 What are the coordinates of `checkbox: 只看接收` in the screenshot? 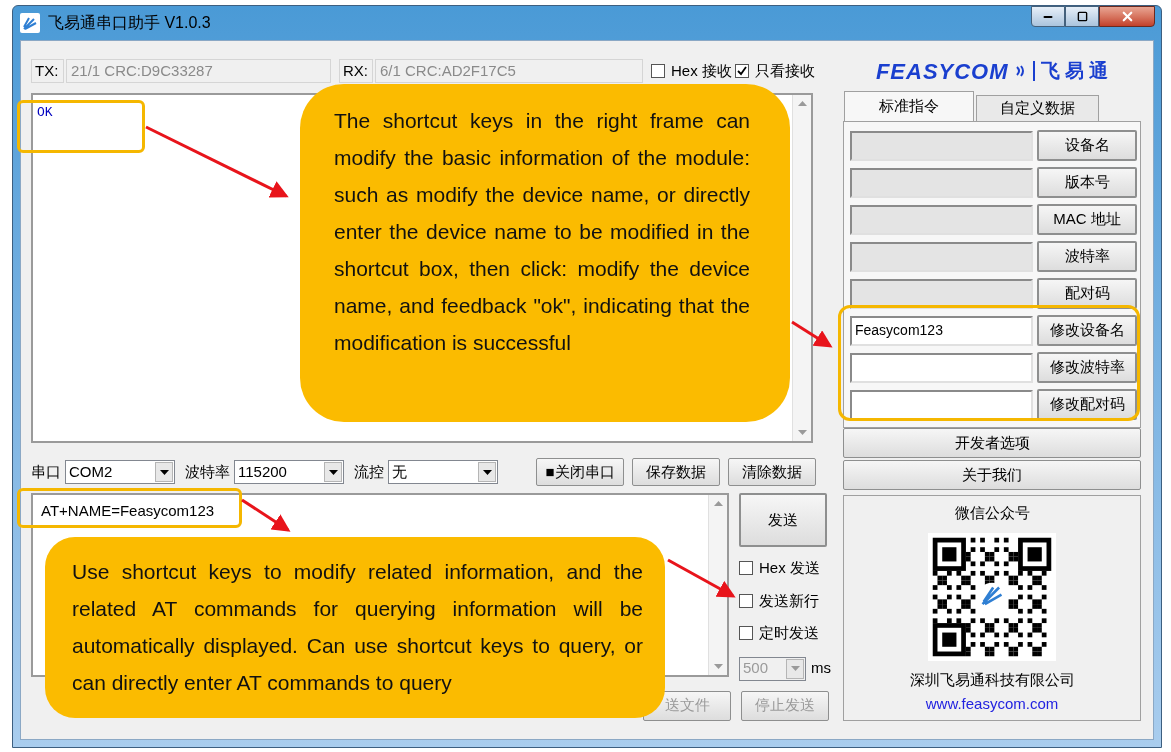 It's located at (774, 71).